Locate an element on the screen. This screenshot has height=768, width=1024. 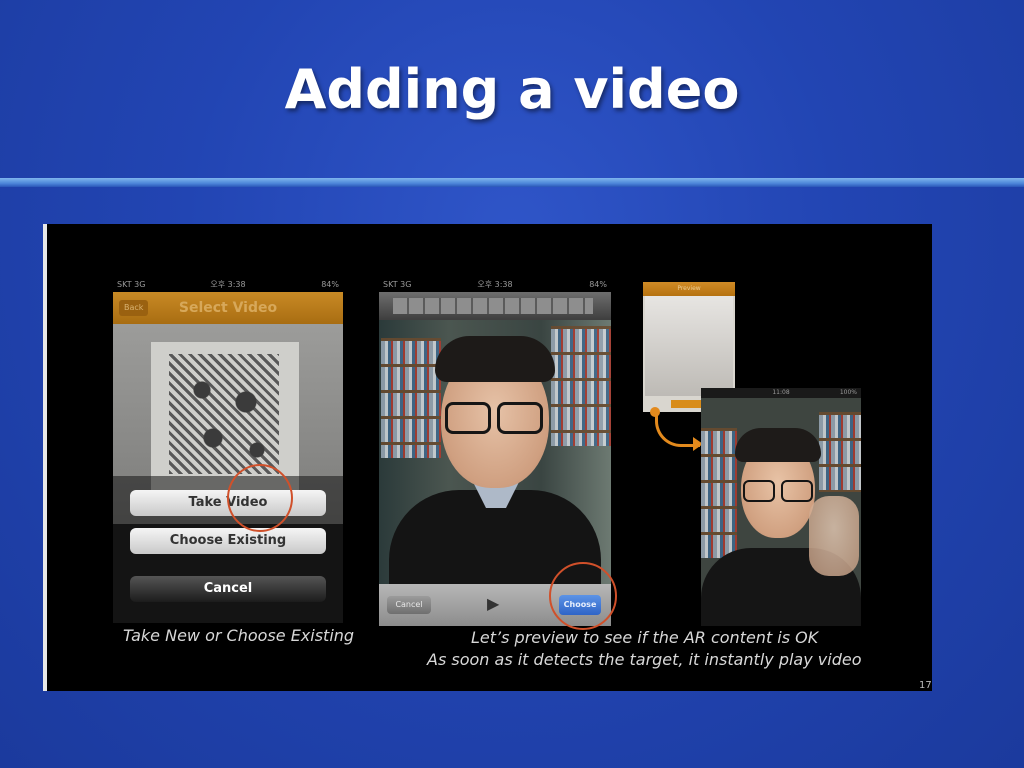
video-scrubber is located at coordinates (495, 306).